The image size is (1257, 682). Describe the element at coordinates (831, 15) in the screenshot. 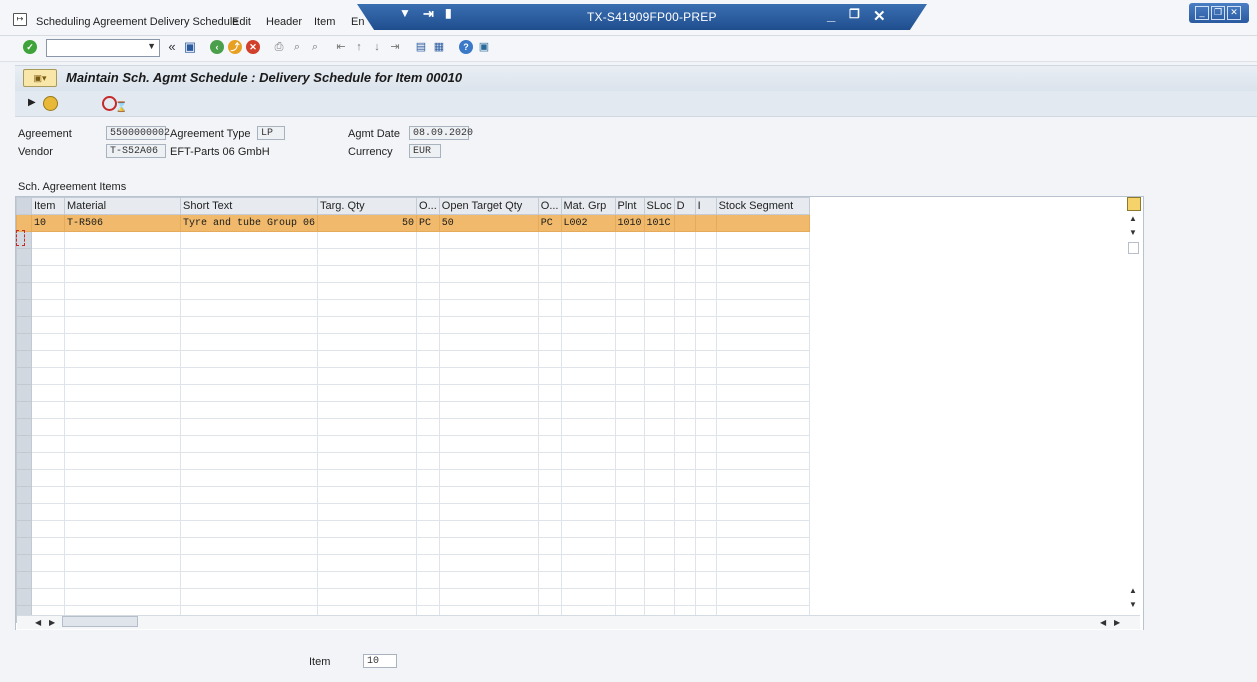

I see `minimize-icon: _` at that location.